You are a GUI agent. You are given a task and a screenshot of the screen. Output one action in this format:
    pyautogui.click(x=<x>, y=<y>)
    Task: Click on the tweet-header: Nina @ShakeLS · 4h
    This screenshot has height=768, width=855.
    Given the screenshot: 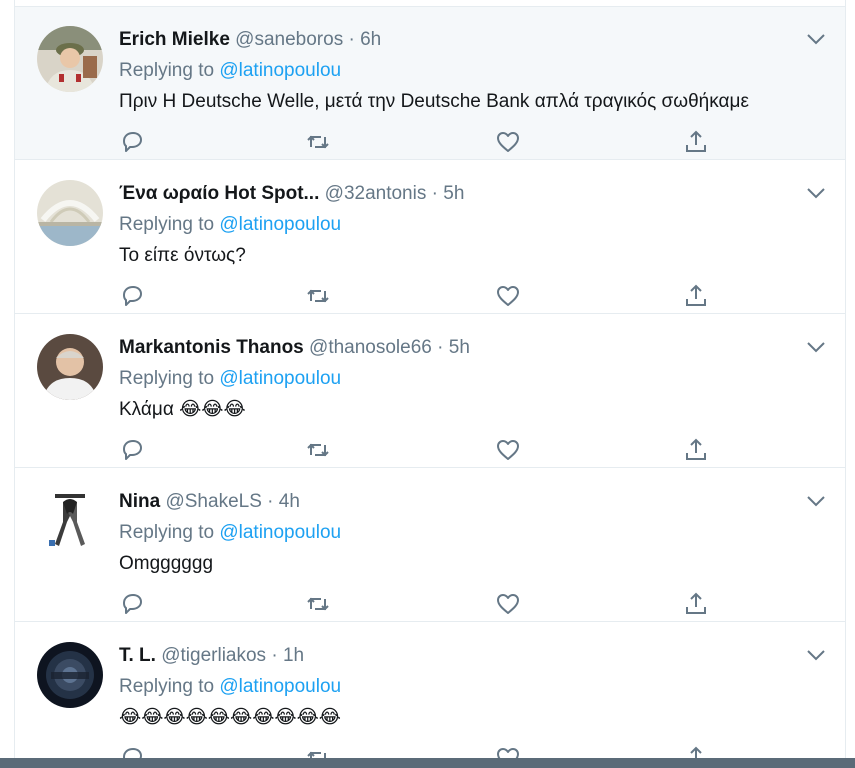 What is the action you would take?
    pyautogui.click(x=209, y=502)
    